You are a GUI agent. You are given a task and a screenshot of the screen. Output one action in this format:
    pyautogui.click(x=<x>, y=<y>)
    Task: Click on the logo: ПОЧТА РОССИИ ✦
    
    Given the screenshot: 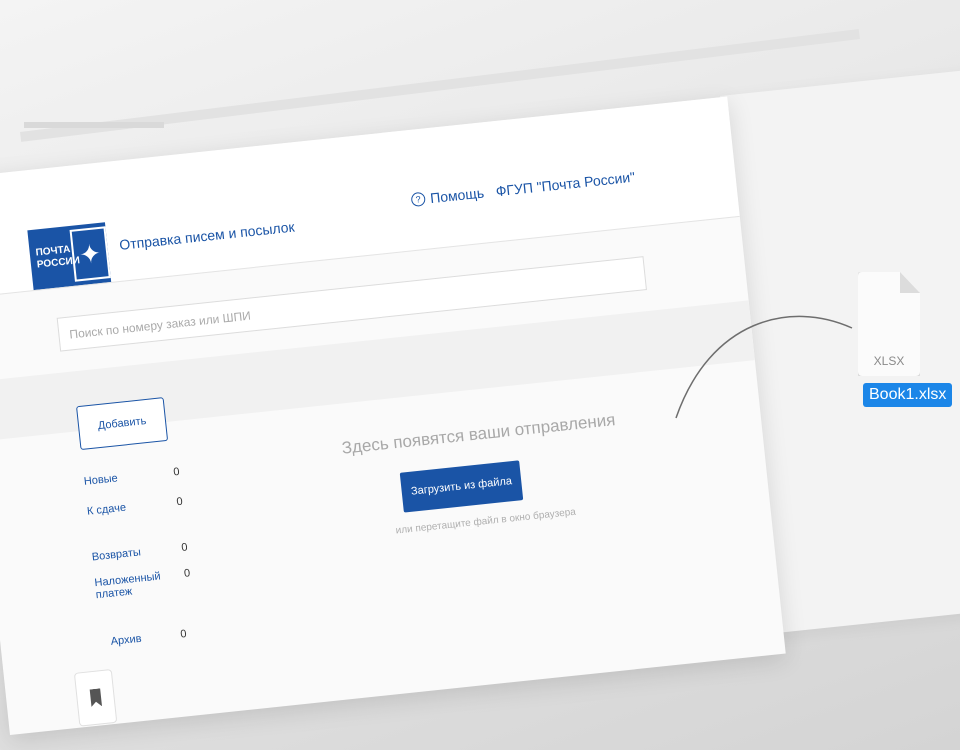 What is the action you would take?
    pyautogui.click(x=69, y=256)
    